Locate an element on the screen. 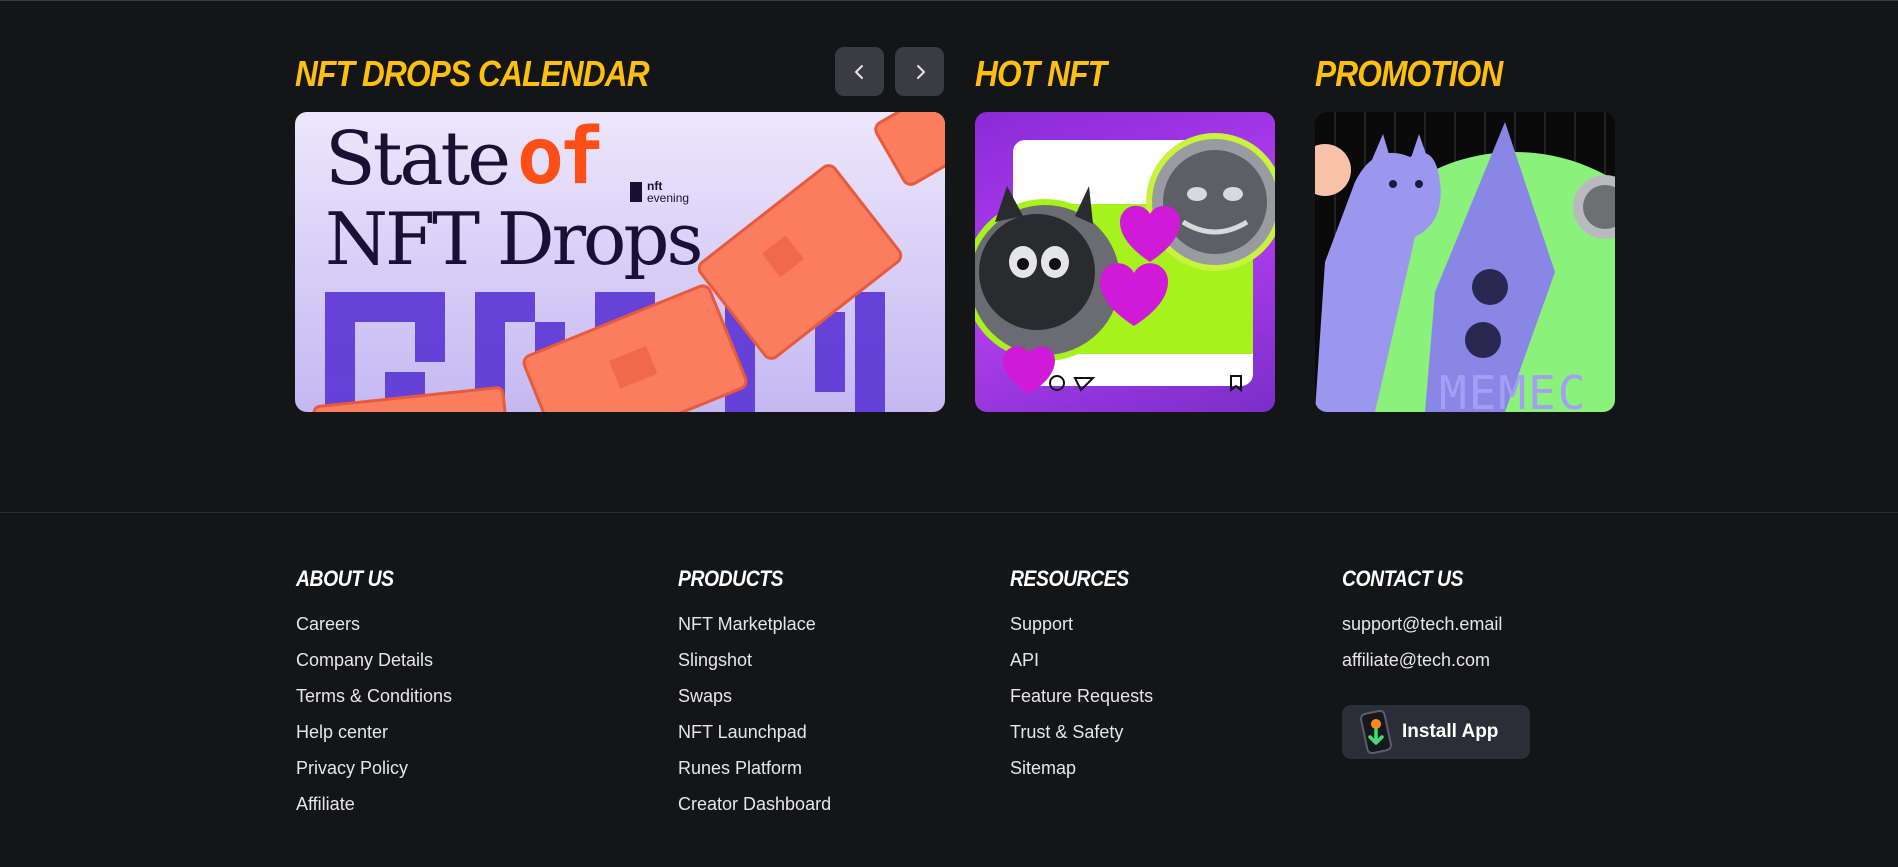 This screenshot has width=1898, height=867. hot-nft-card is located at coordinates (1125, 262).